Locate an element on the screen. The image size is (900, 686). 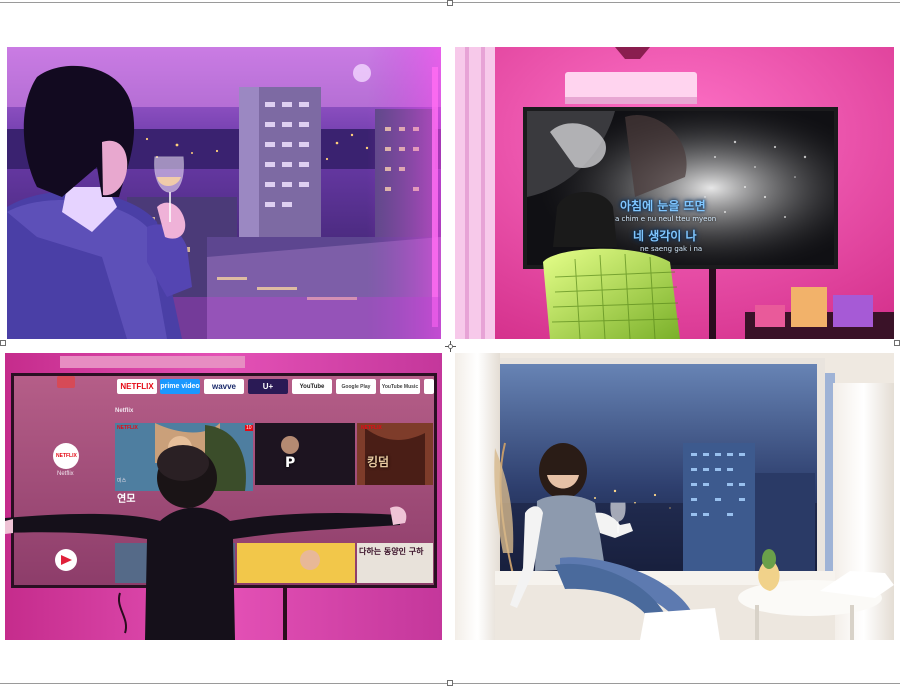
sidebar-netflix-label: Netflix is located at coordinates (65, 474).